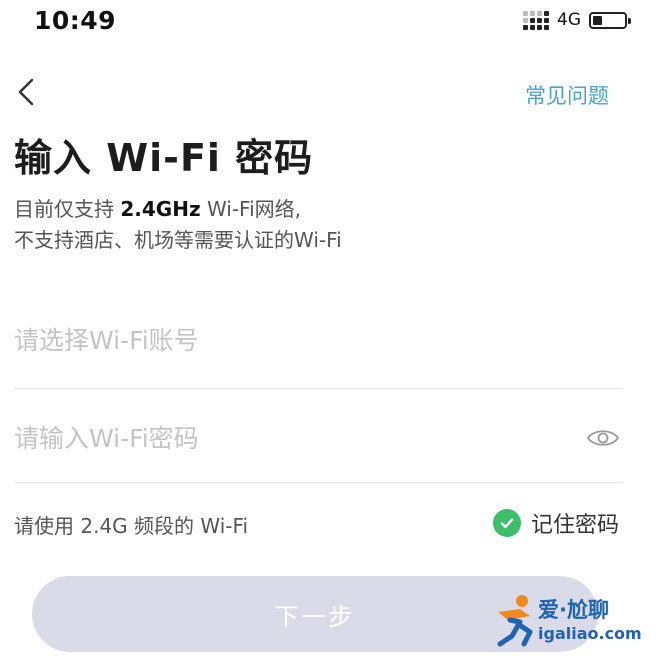 The height and width of the screenshot is (660, 657). I want to click on remember-password-toggle: 记住密码, so click(555, 523).